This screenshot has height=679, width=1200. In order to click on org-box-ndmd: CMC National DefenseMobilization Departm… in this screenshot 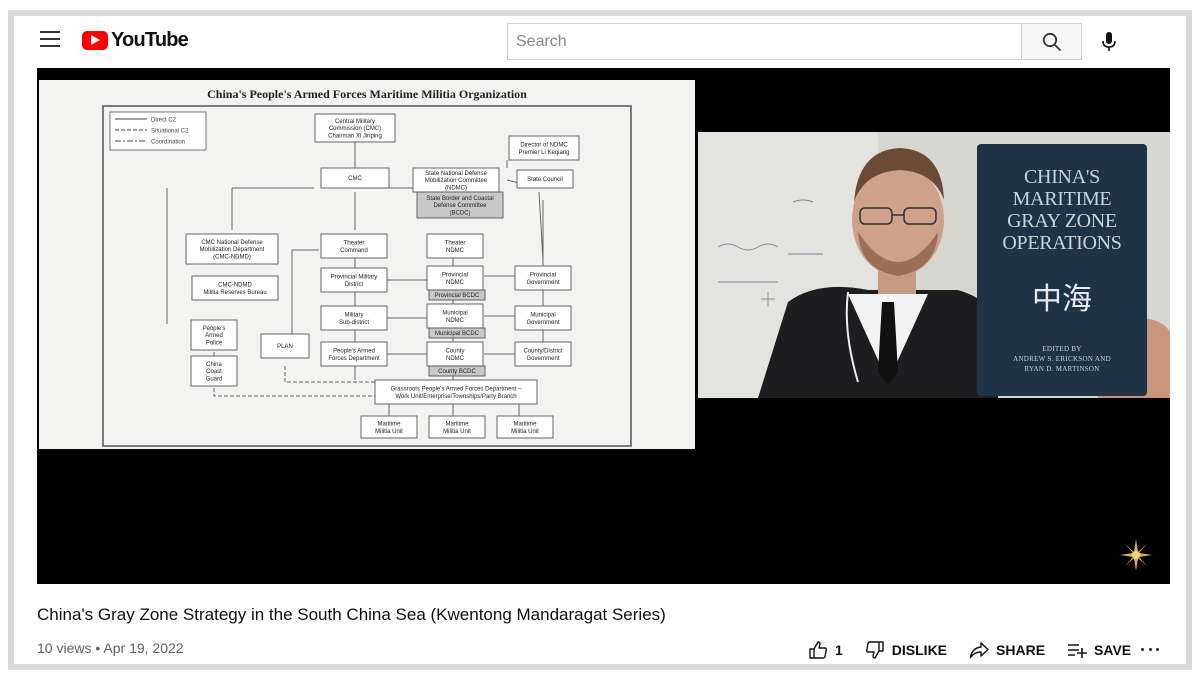, I will do `click(232, 249)`.